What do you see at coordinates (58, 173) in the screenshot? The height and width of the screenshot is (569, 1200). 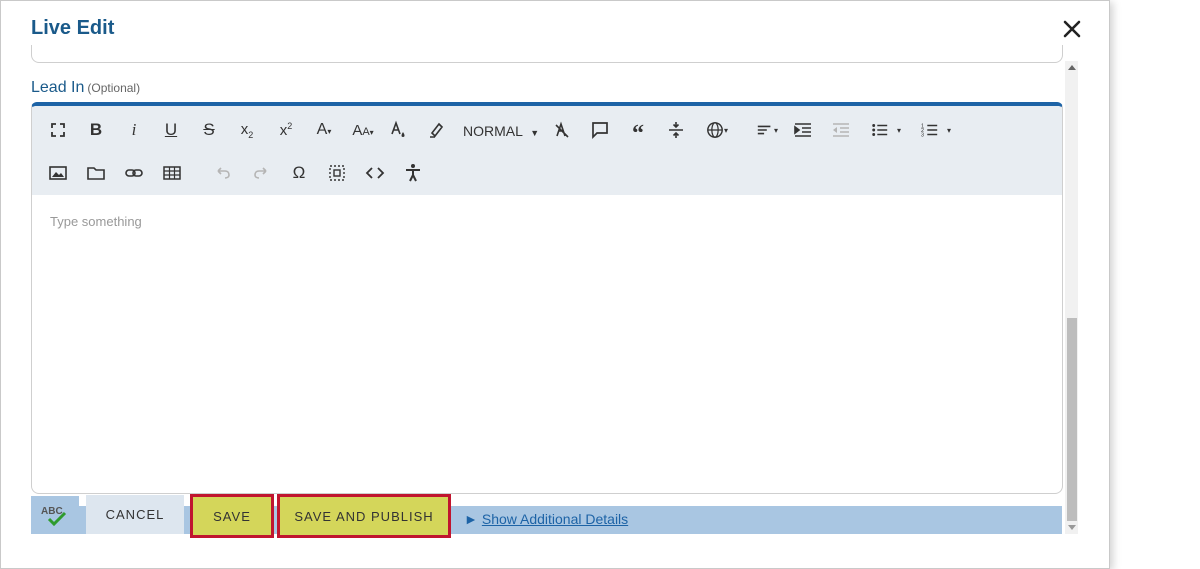 I see `image-icon` at bounding box center [58, 173].